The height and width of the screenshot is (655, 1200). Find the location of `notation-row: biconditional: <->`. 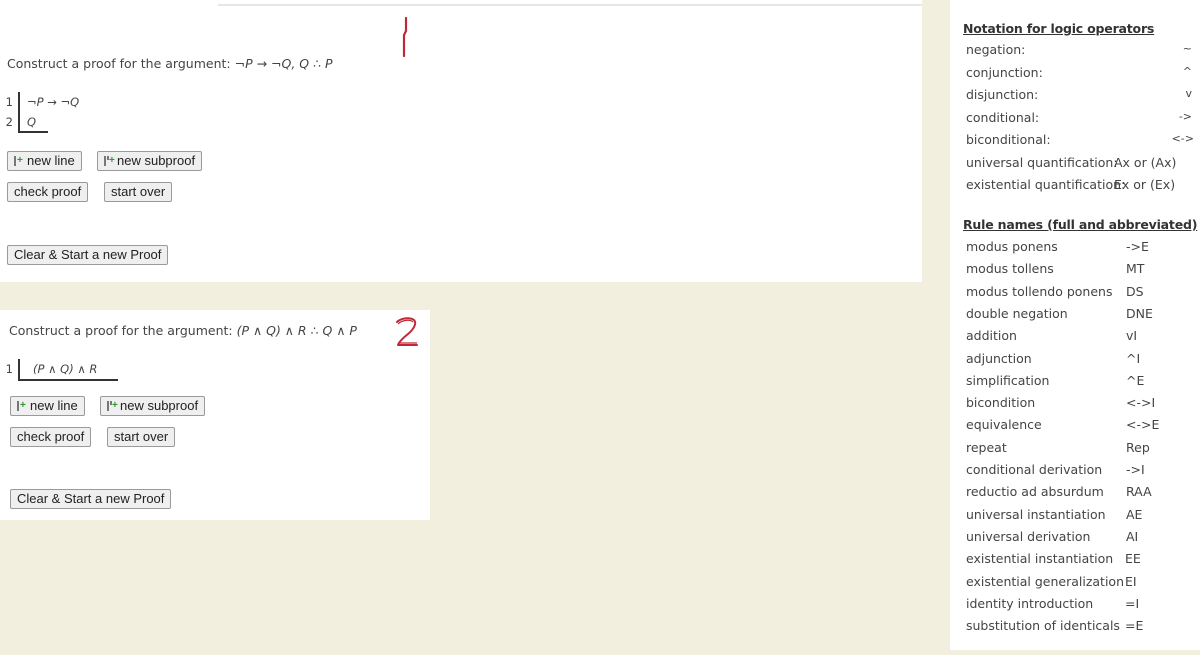

notation-row: biconditional: <-> is located at coordinates (1081, 139).